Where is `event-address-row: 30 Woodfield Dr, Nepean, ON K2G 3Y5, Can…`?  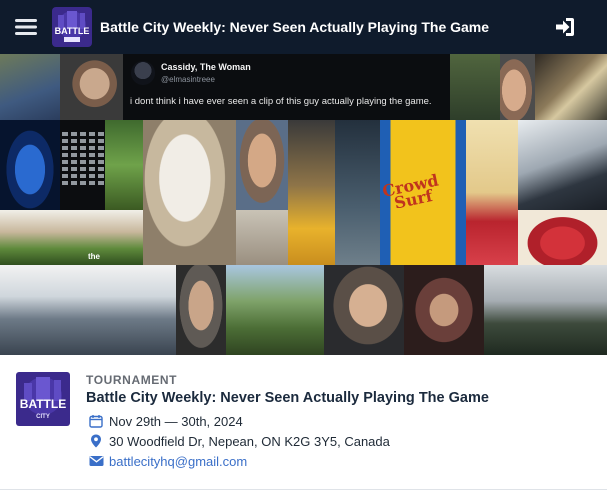
event-address-row: 30 Woodfield Dr, Nepean, ON K2G 3Y5, Can… is located at coordinates (239, 441).